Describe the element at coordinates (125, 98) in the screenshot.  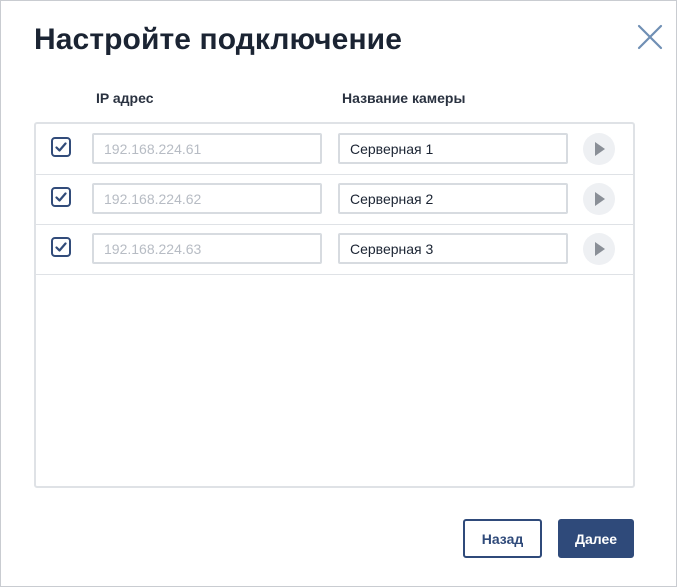
I see `column-header-ip: IP адрес` at that location.